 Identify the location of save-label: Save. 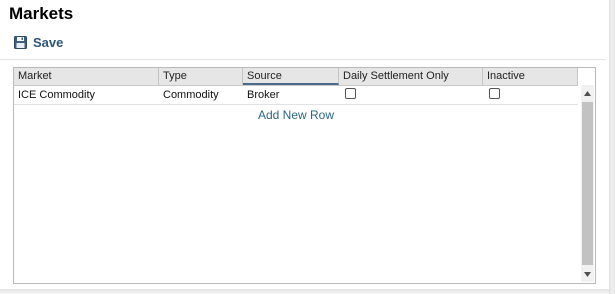
(48, 42).